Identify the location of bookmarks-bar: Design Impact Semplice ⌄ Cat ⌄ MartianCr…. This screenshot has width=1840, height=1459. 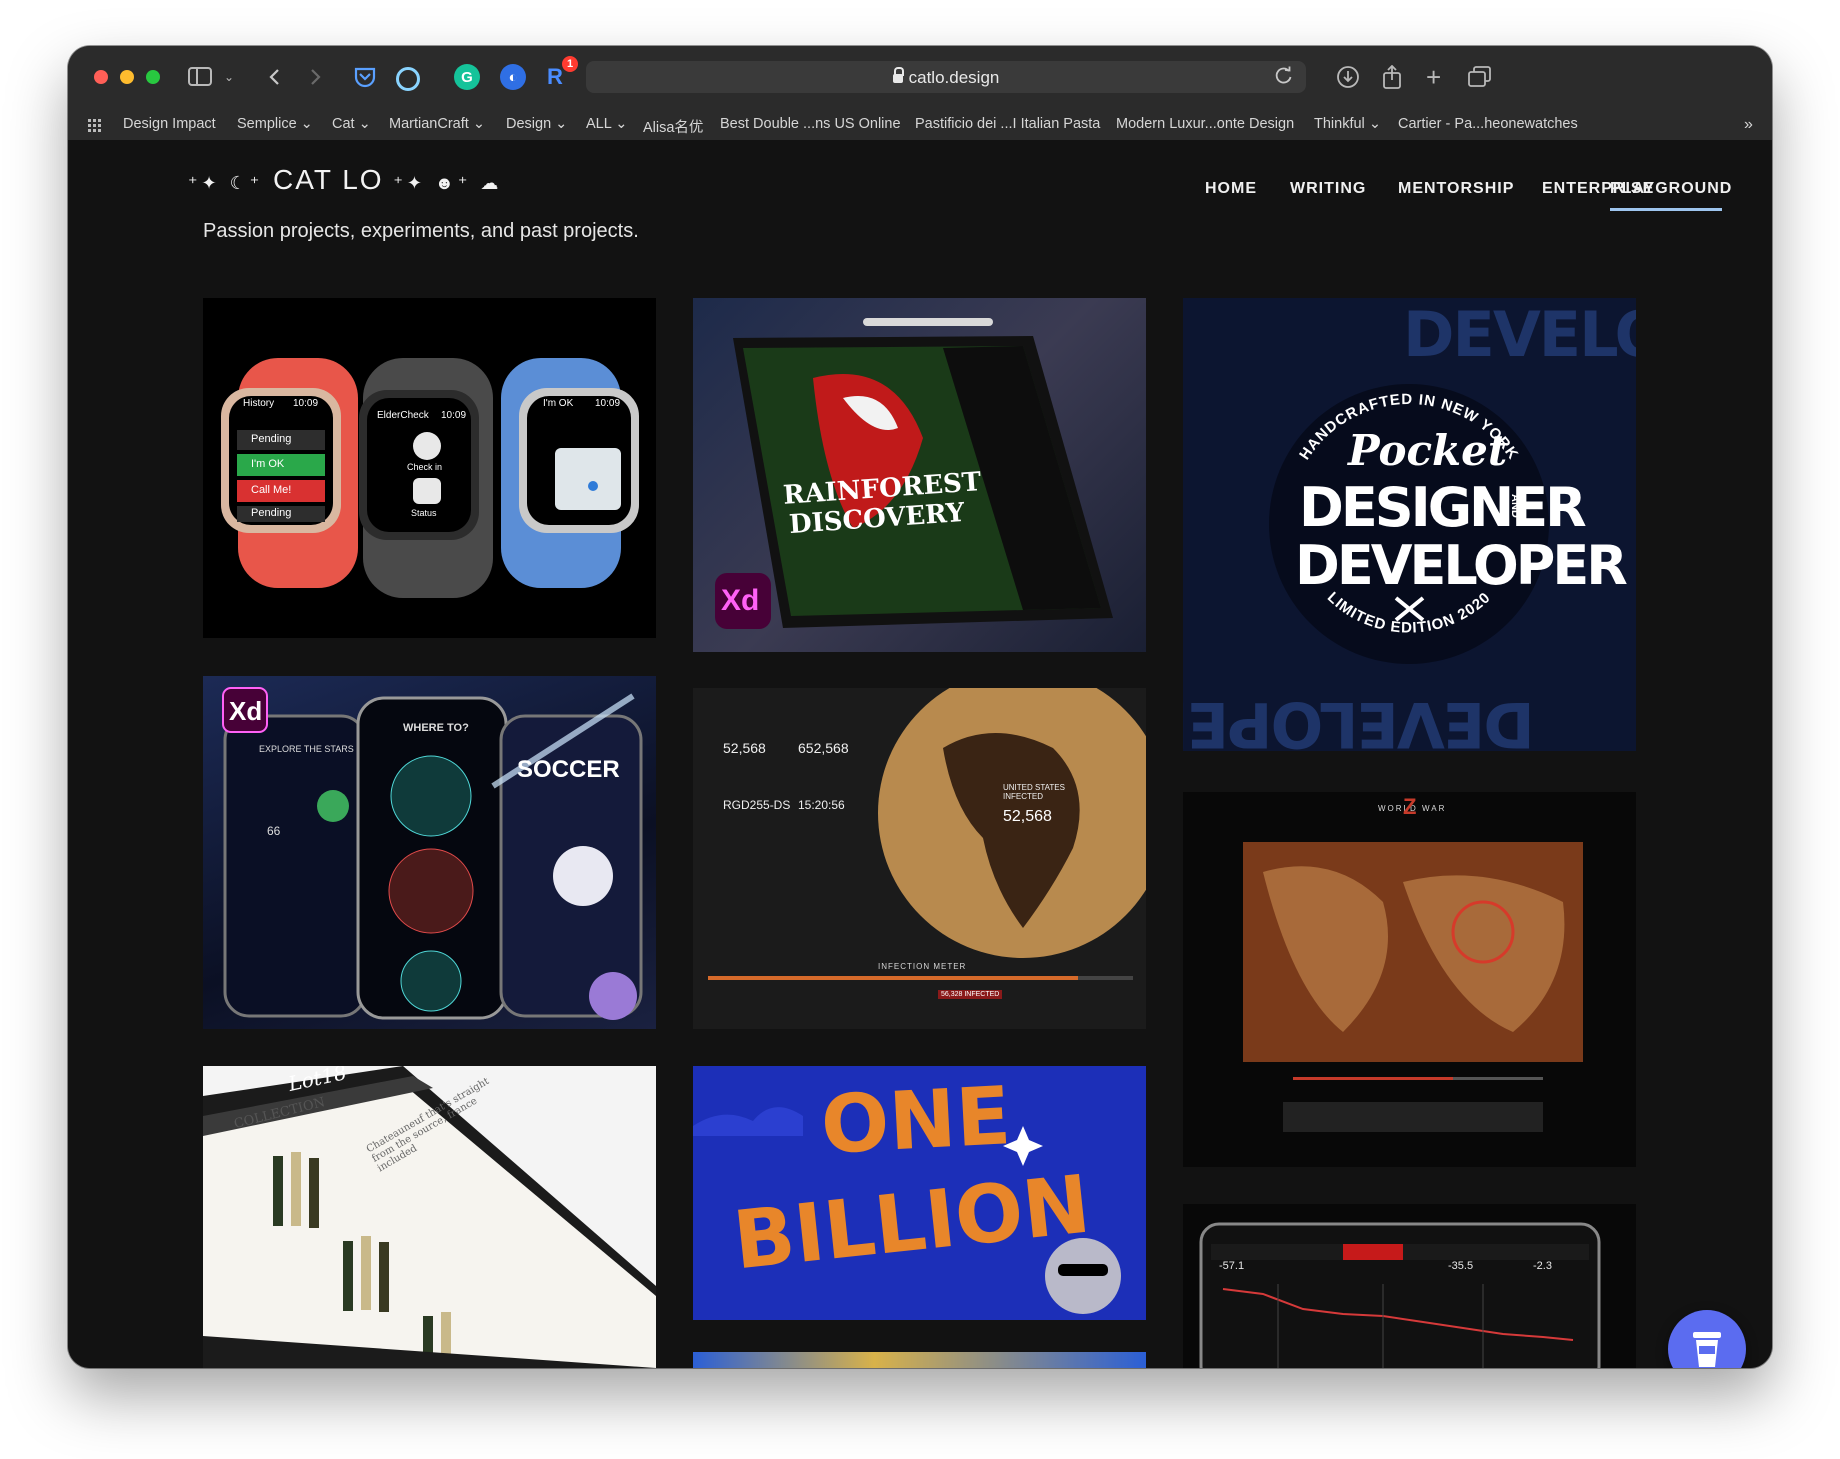
(920, 124).